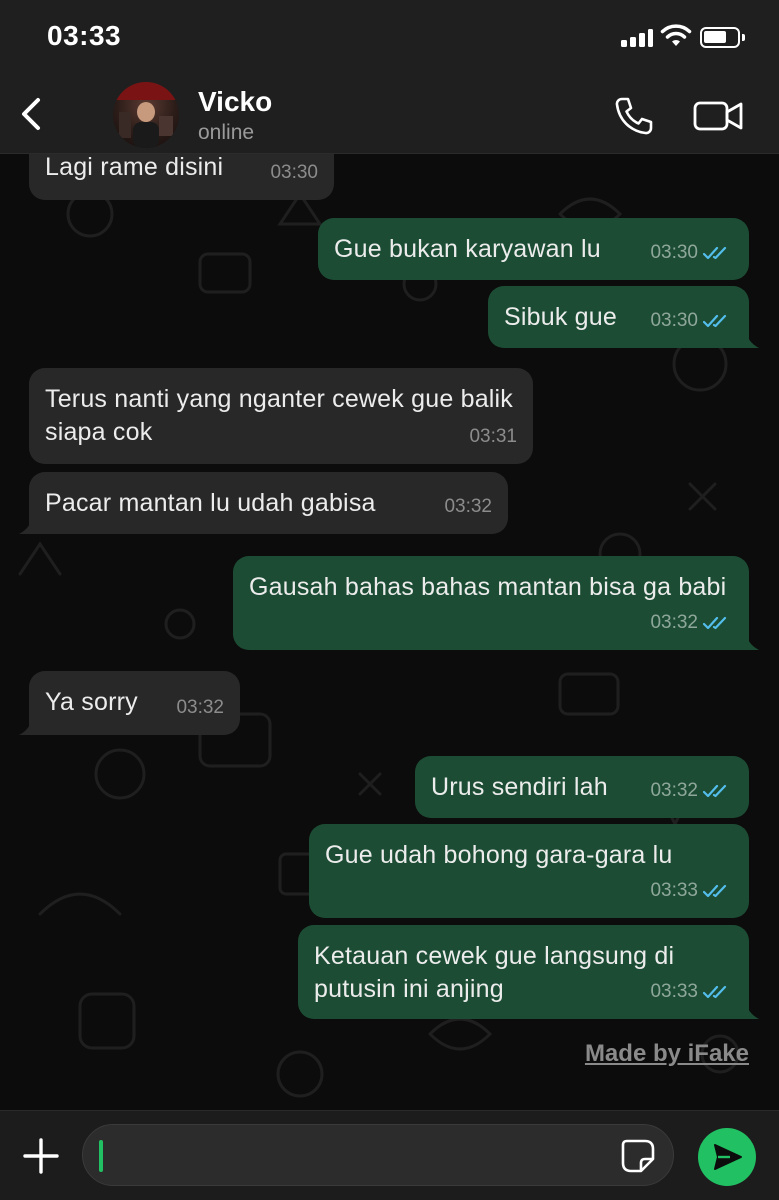 This screenshot has width=779, height=1200. I want to click on message-composer, so click(389, 1155).